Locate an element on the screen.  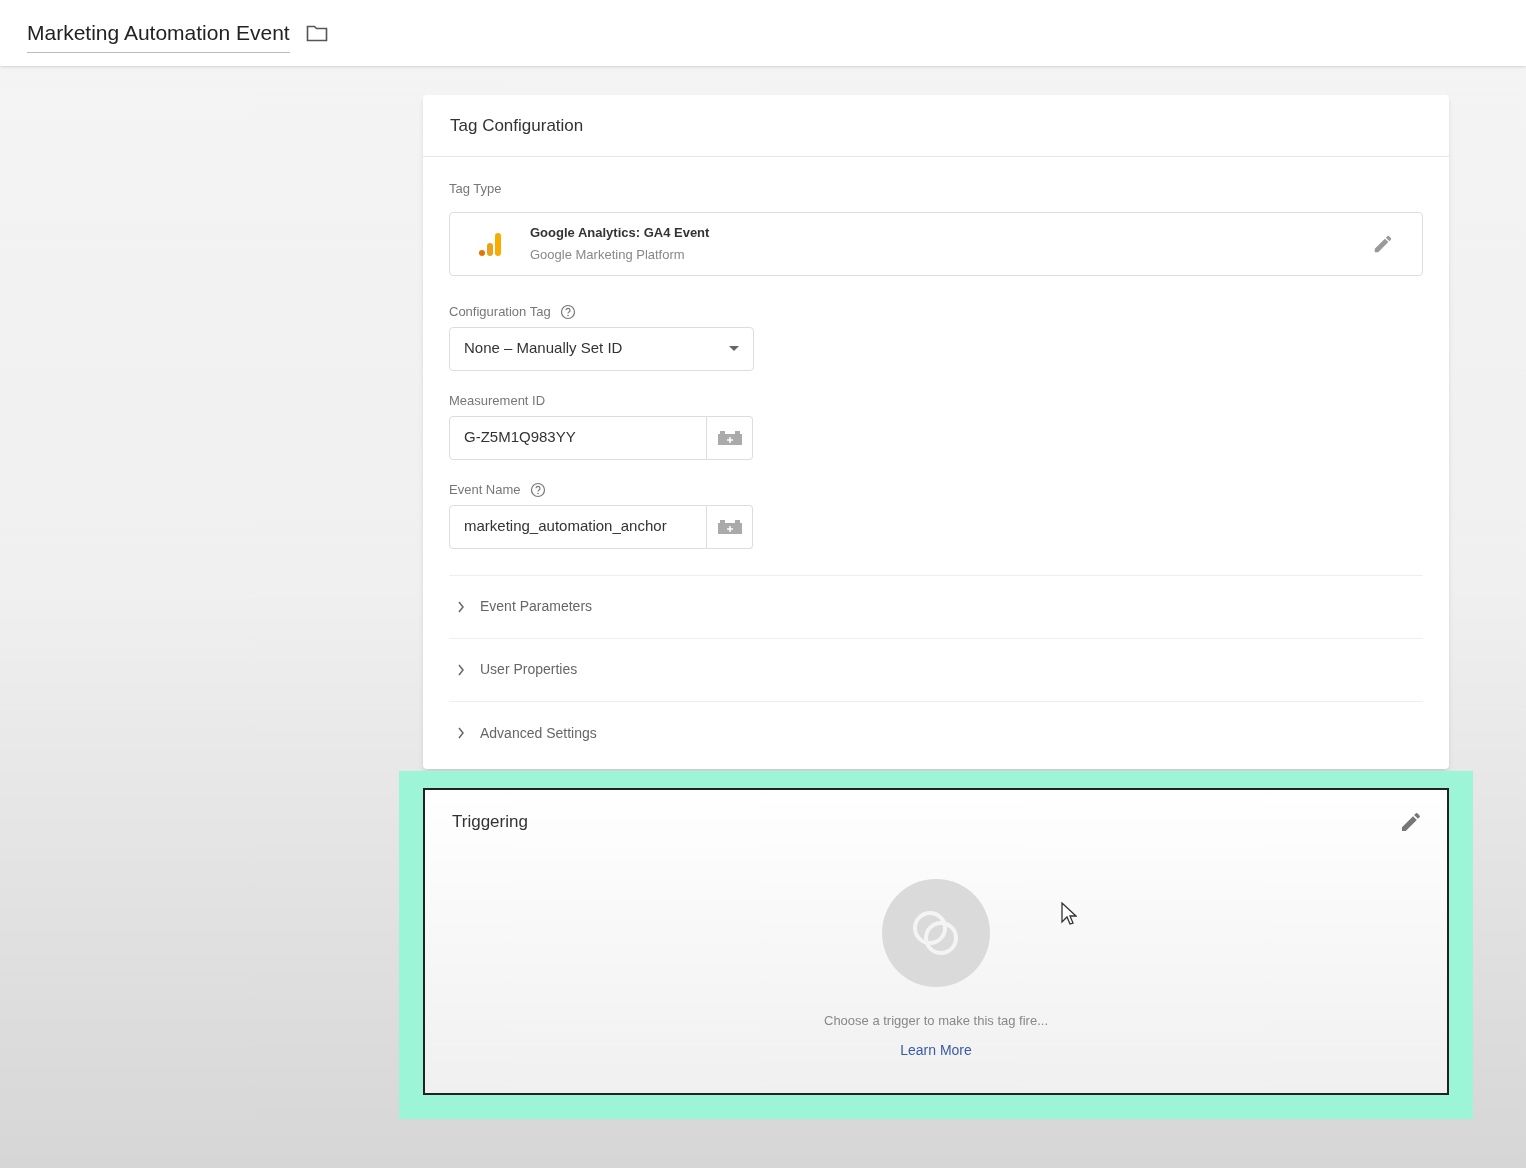
card-title: Tag Configuration is located at coordinates (517, 125).